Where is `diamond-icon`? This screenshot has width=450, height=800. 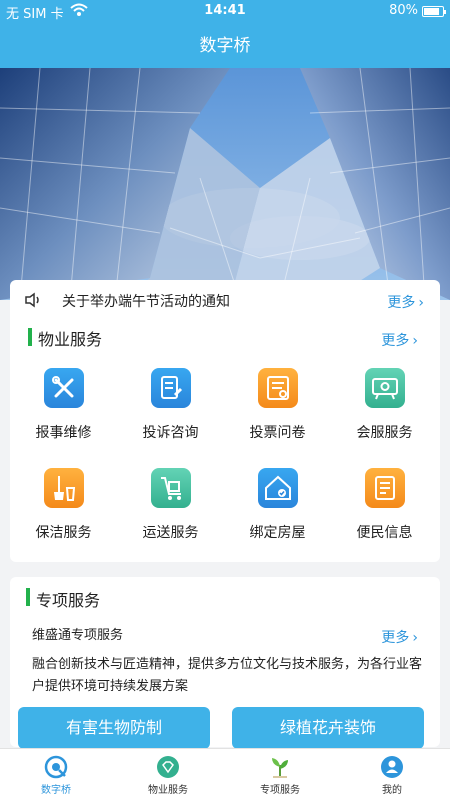
diamond-icon is located at coordinates (168, 767).